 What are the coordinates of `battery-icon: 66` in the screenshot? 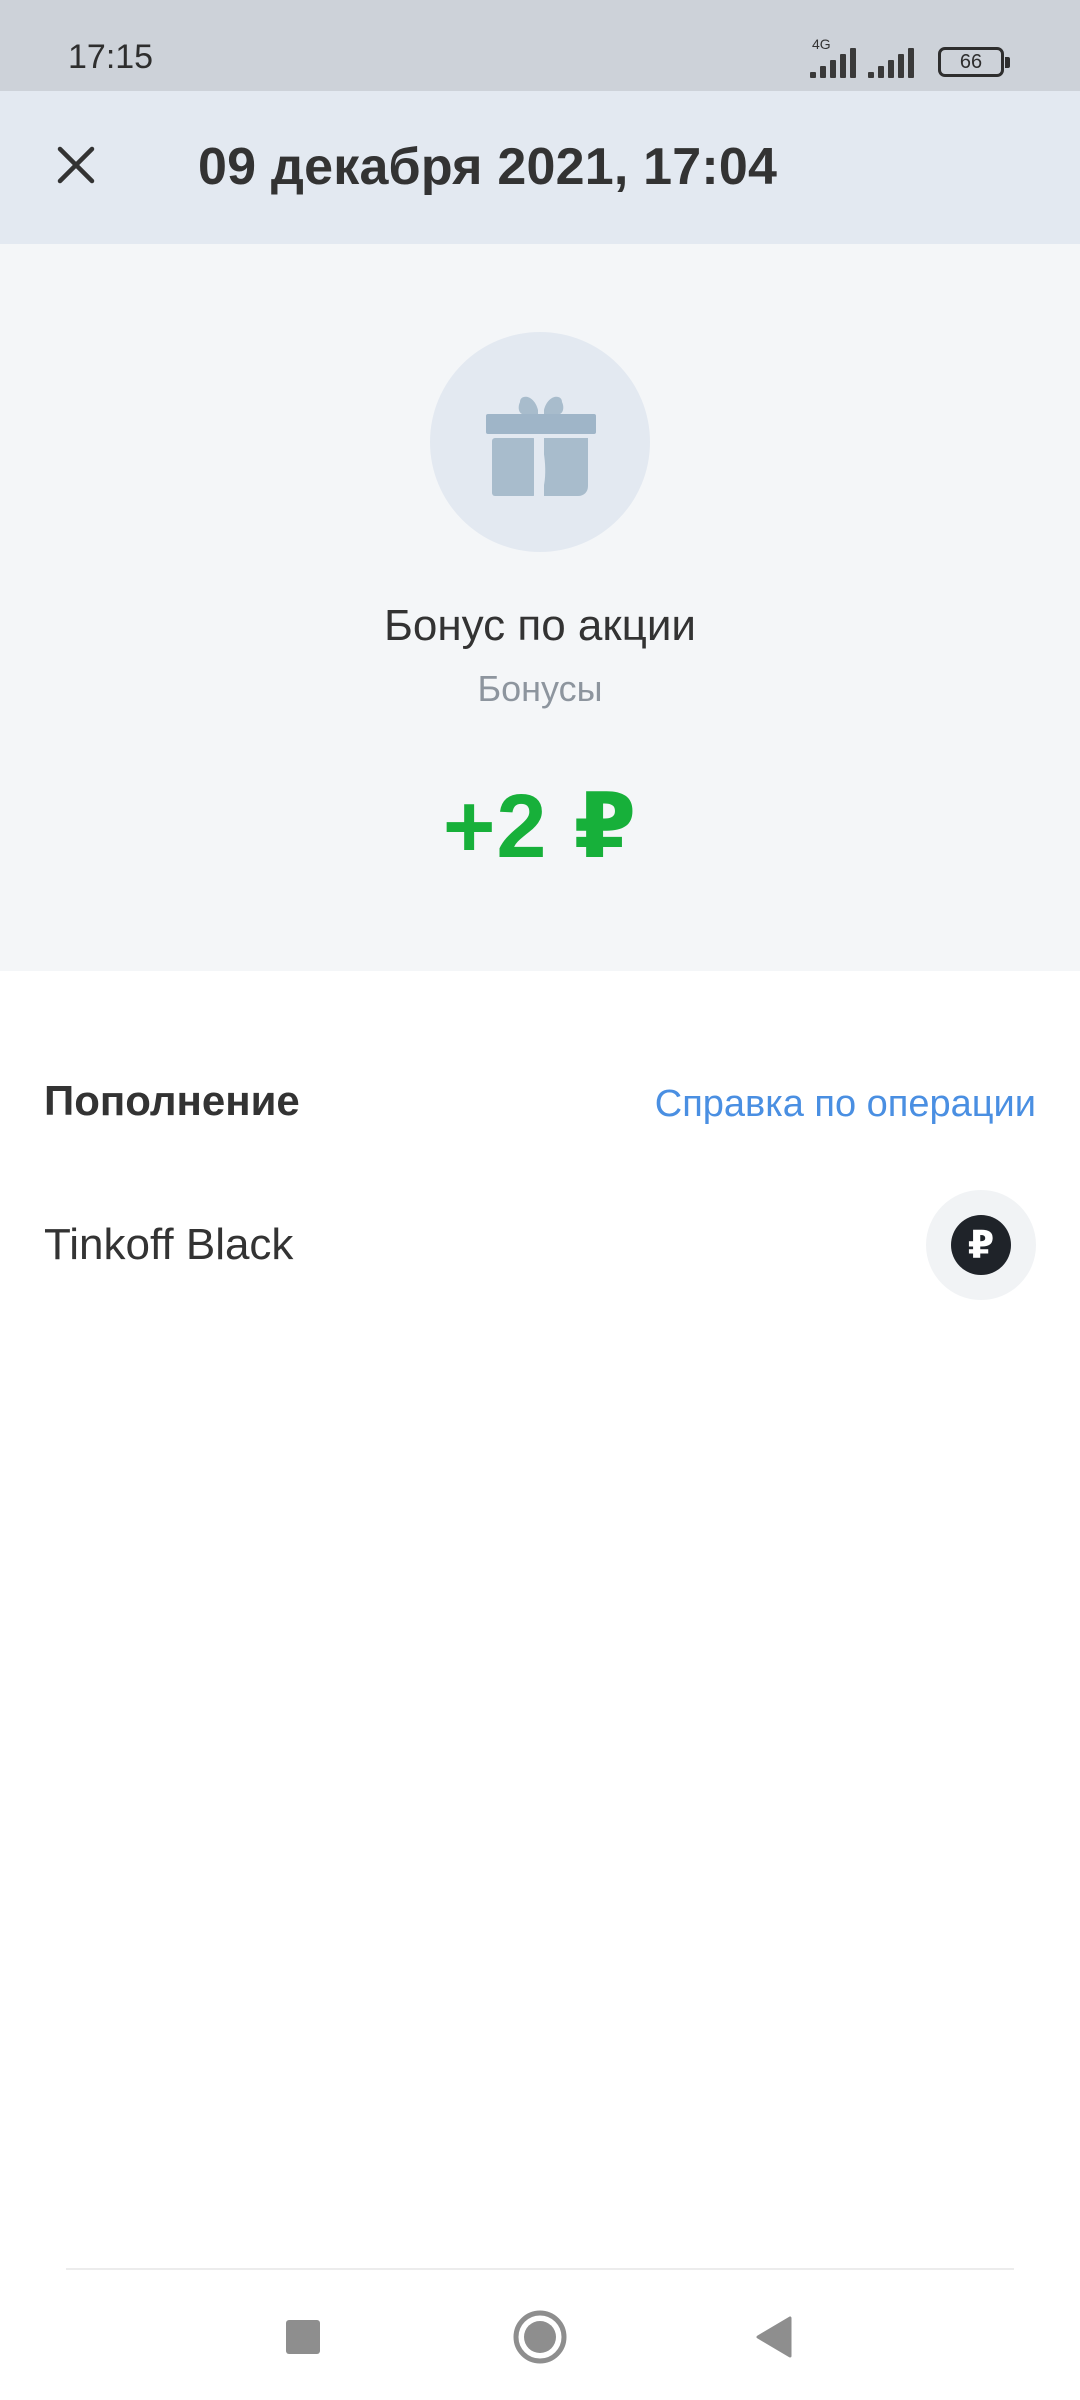 It's located at (974, 62).